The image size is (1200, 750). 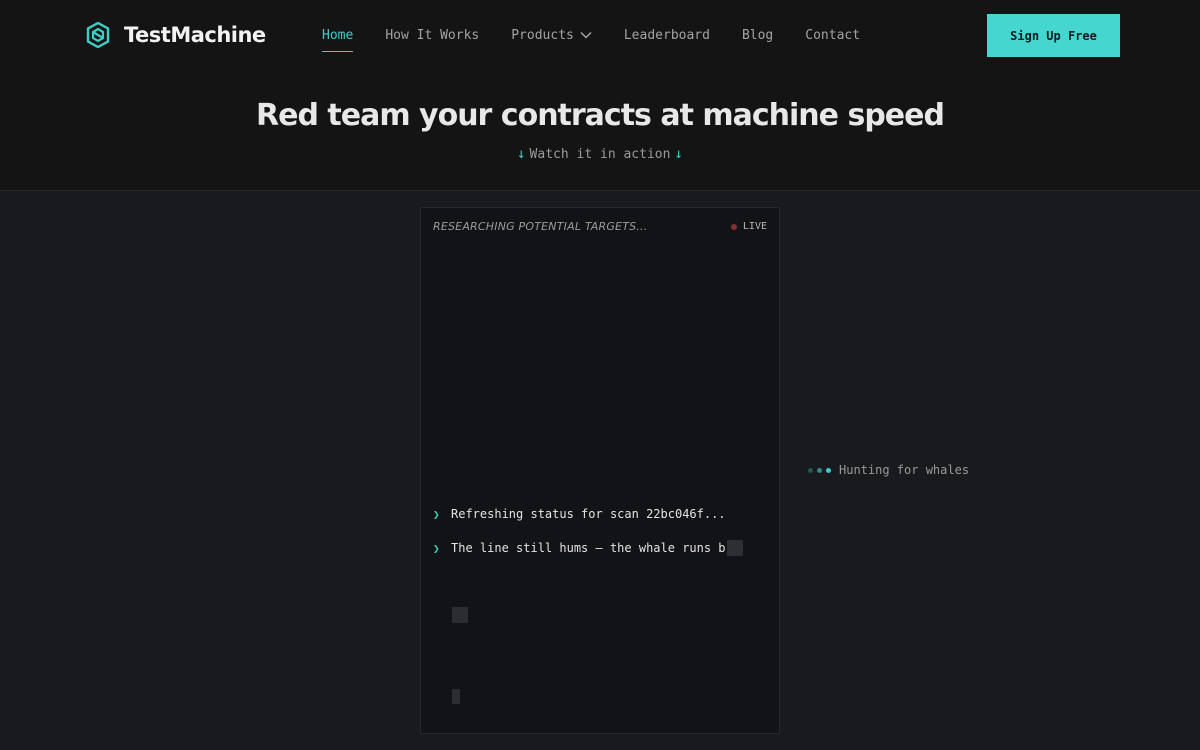 I want to click on brand-logo: TestMachine, so click(x=176, y=35).